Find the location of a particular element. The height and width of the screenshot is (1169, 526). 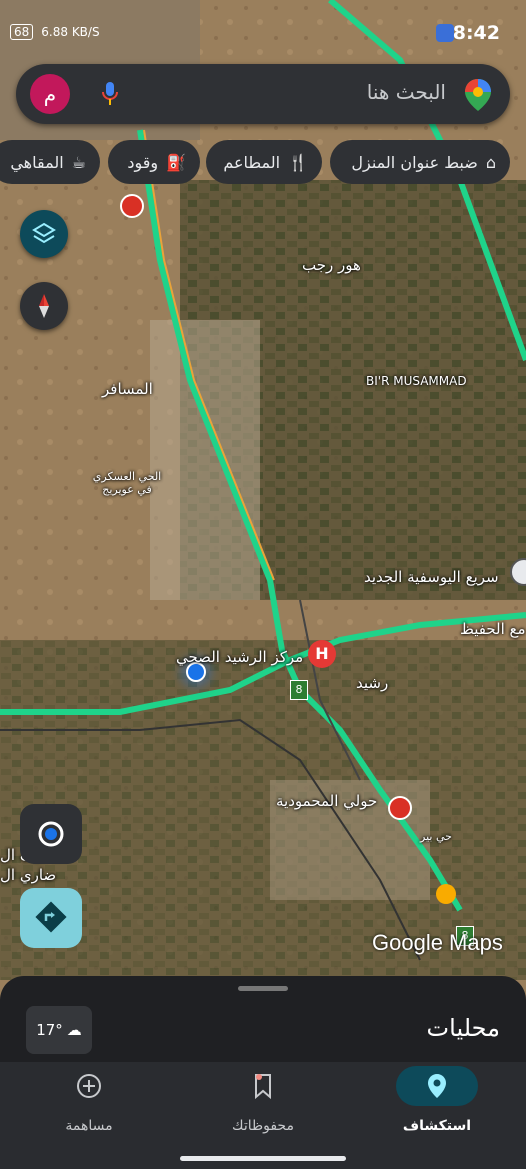

home-icon: ⌂ is located at coordinates (490, 162).